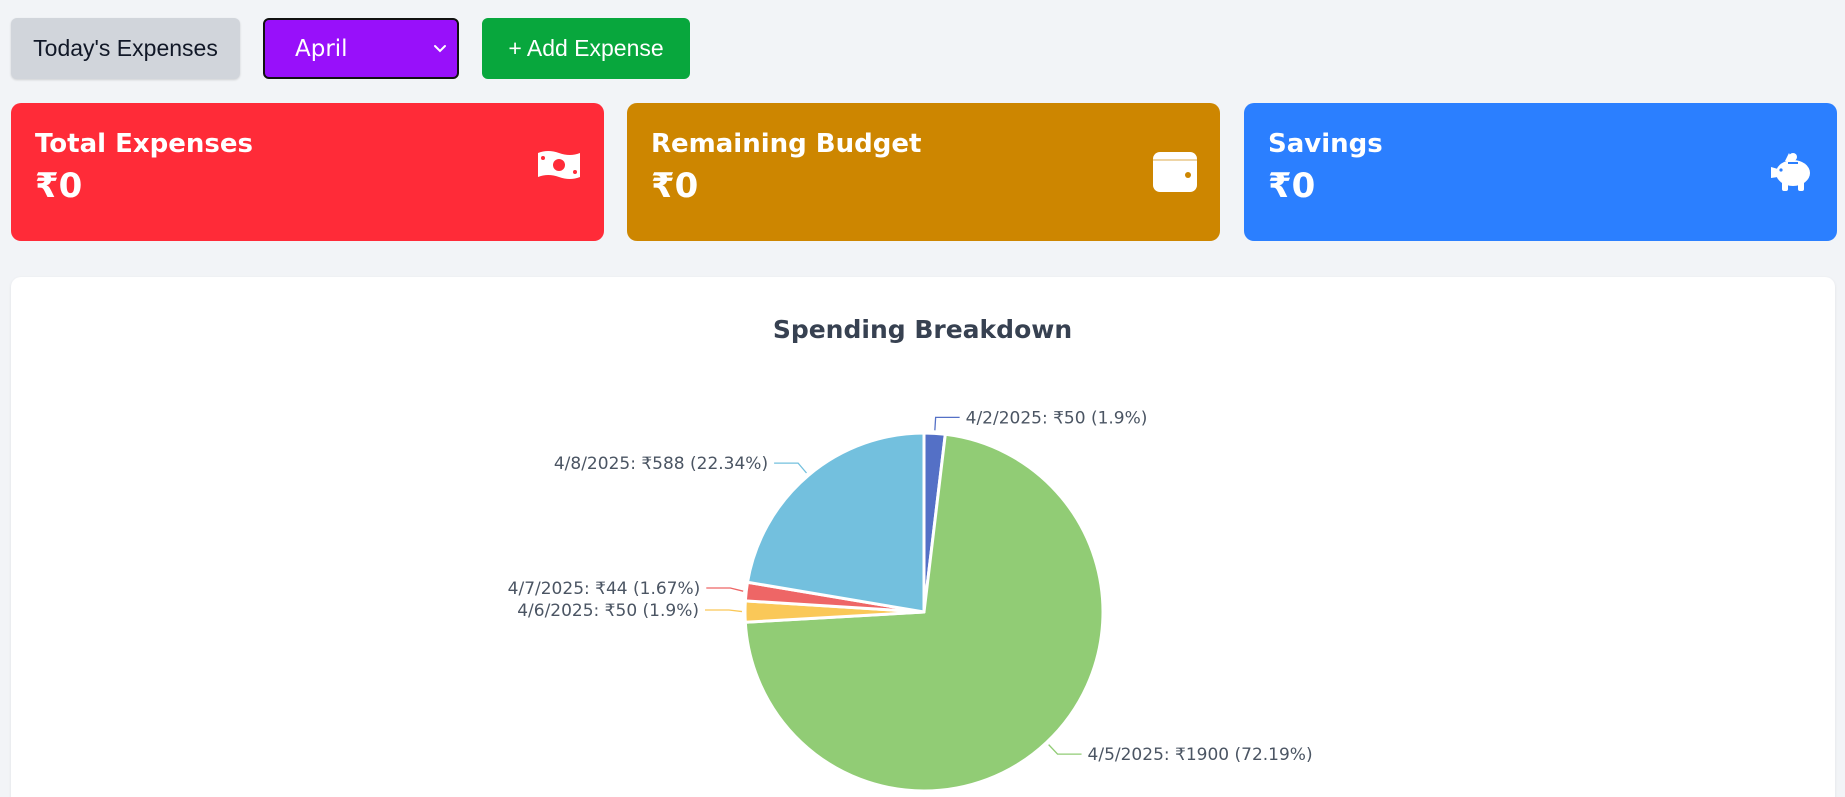  What do you see at coordinates (604, 589) in the screenshot?
I see `pie-slice-label: 4/7/2025: ₹44 (1.67%)` at bounding box center [604, 589].